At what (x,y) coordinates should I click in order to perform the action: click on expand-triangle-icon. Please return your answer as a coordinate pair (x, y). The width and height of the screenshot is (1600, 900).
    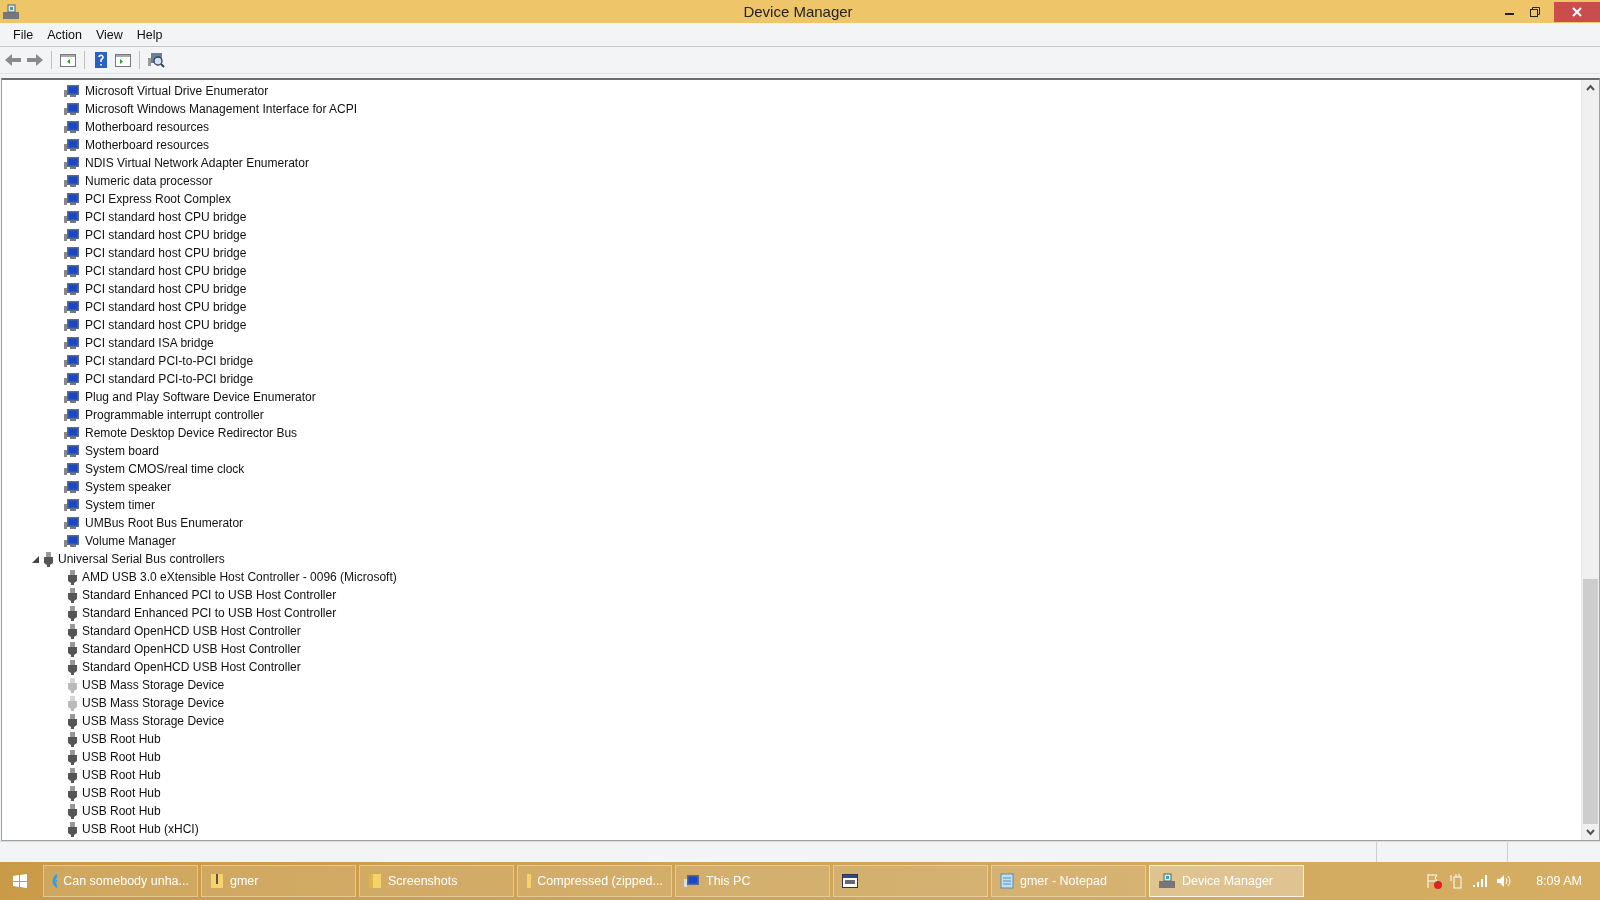
    Looking at the image, I should click on (35, 559).